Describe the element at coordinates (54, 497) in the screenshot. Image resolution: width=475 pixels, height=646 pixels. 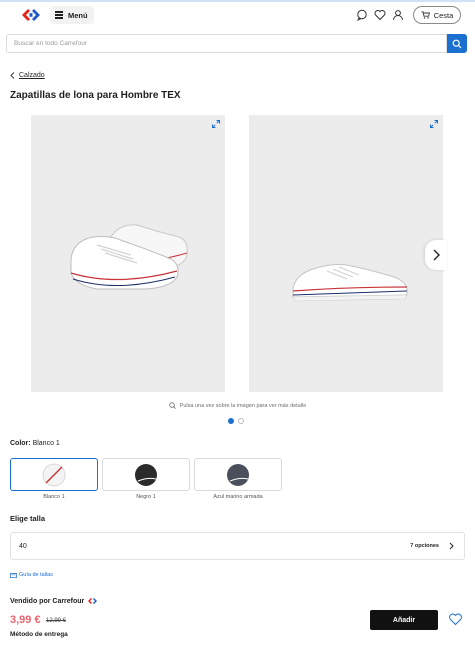
I see `color-option-name: Blanco 1` at that location.